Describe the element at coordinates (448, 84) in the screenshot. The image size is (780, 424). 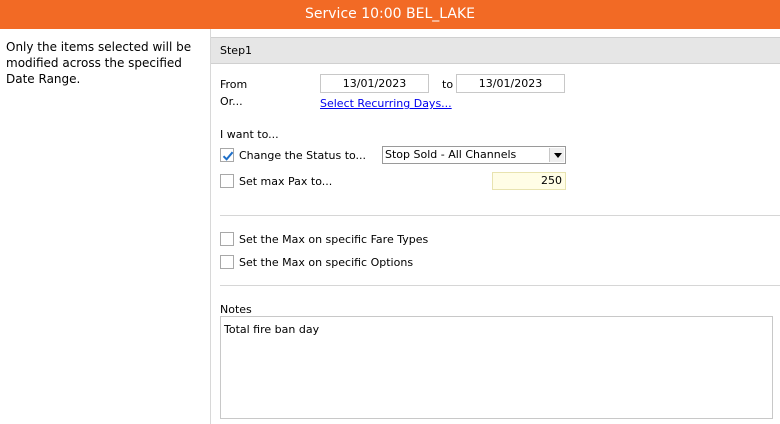
I see `to-label: to` at that location.